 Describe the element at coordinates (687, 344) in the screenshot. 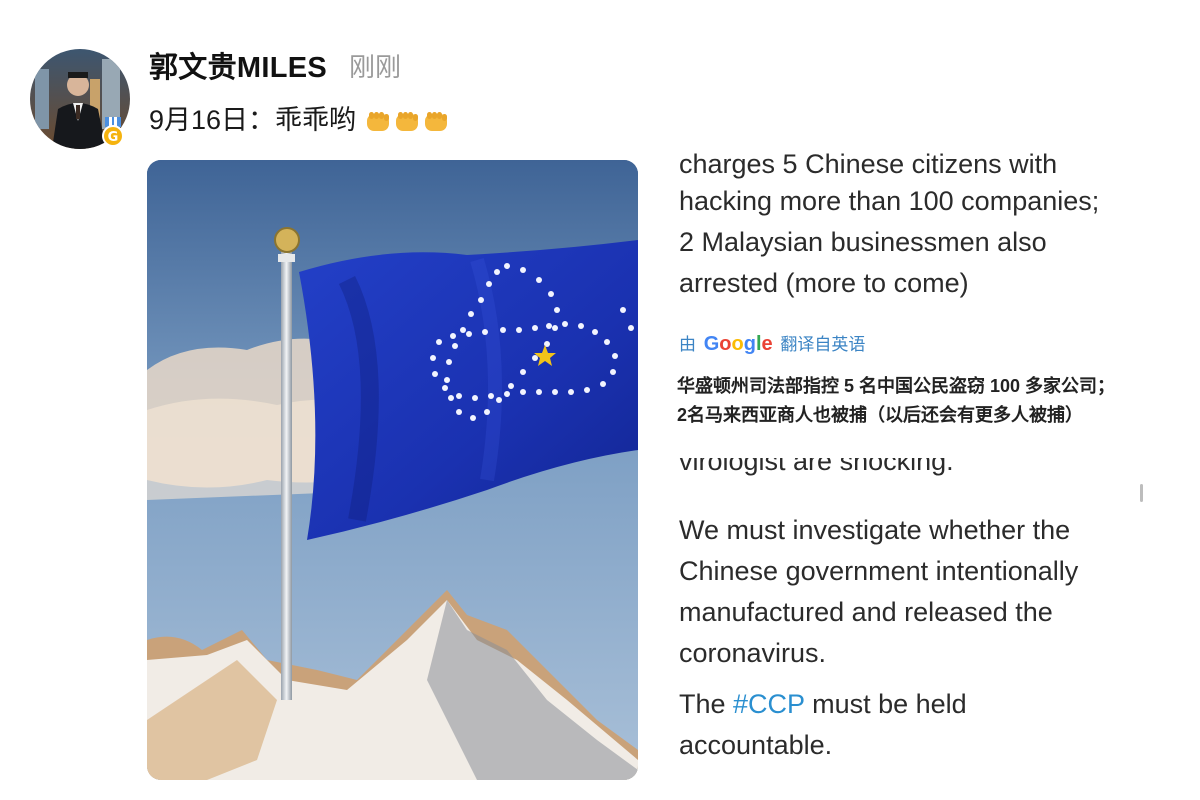

I see `translation-prefix: 由` at that location.